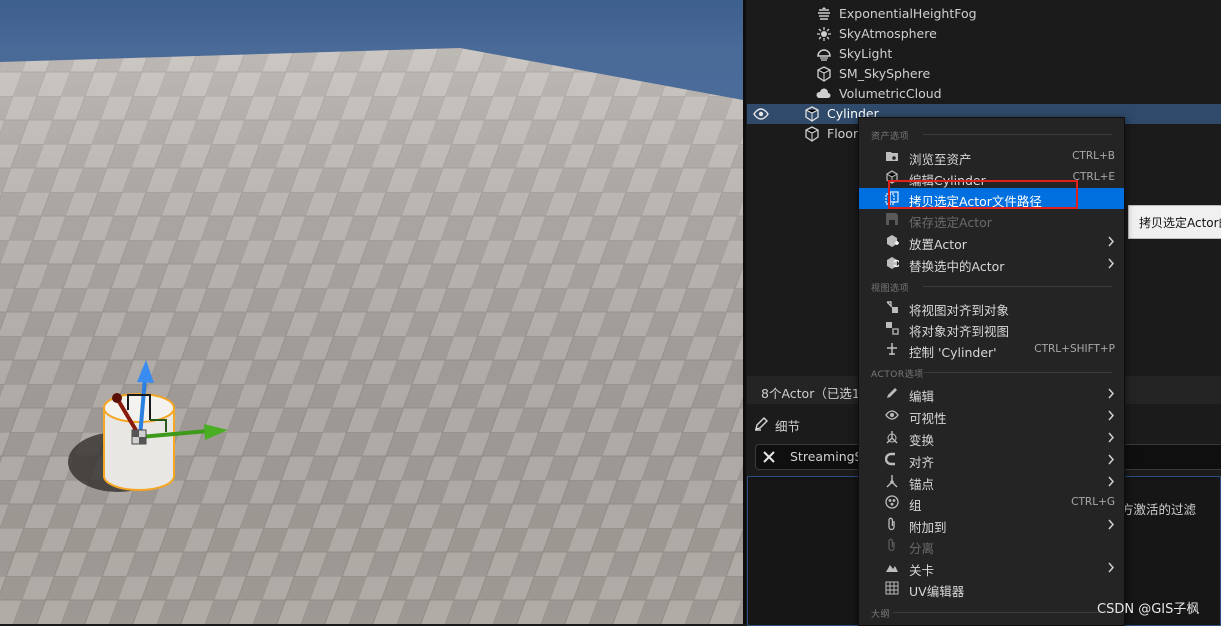 This screenshot has height=626, width=1221. What do you see at coordinates (991, 219) in the screenshot?
I see `menu-item-save-selected-actor: 保存选定Actor` at bounding box center [991, 219].